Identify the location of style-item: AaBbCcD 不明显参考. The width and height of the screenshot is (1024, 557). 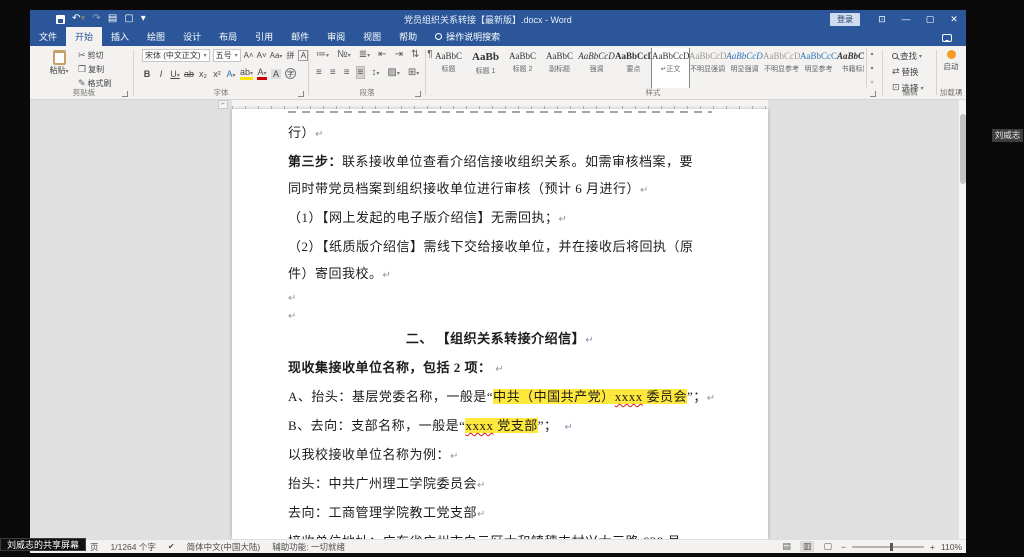
(781, 68).